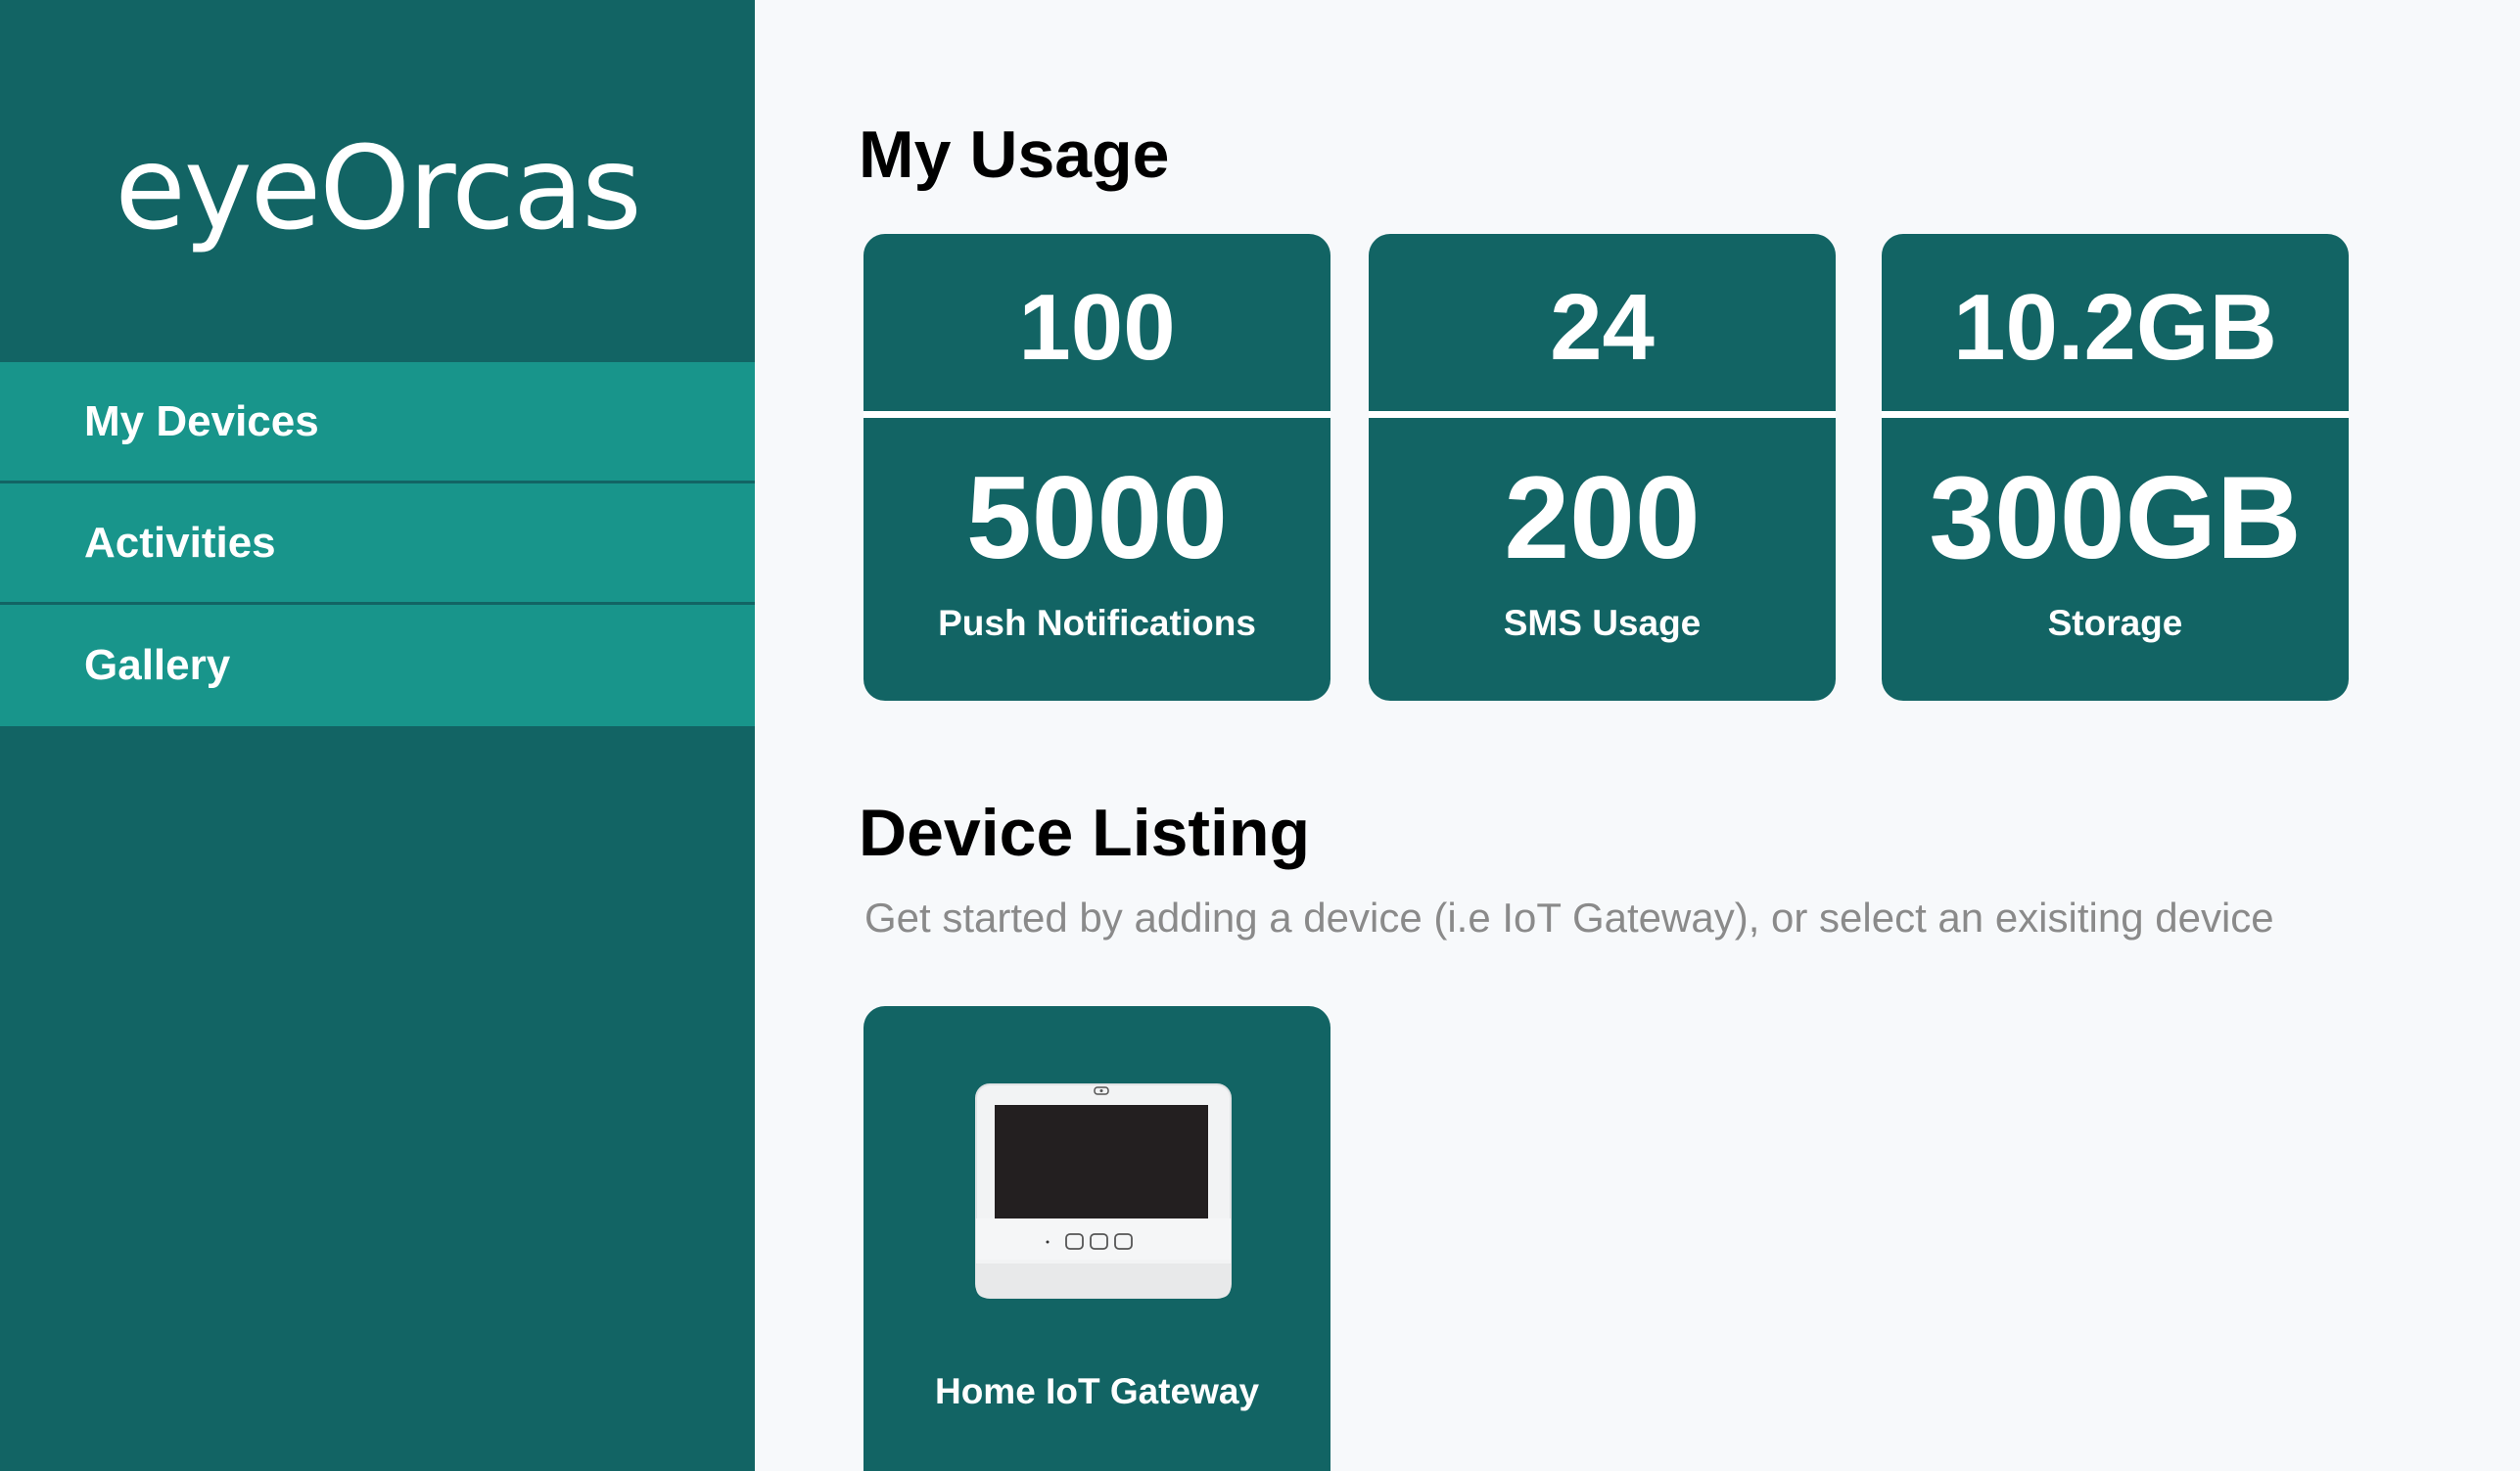 This screenshot has width=2520, height=1471. I want to click on usage-limit-value: 5000, so click(1097, 517).